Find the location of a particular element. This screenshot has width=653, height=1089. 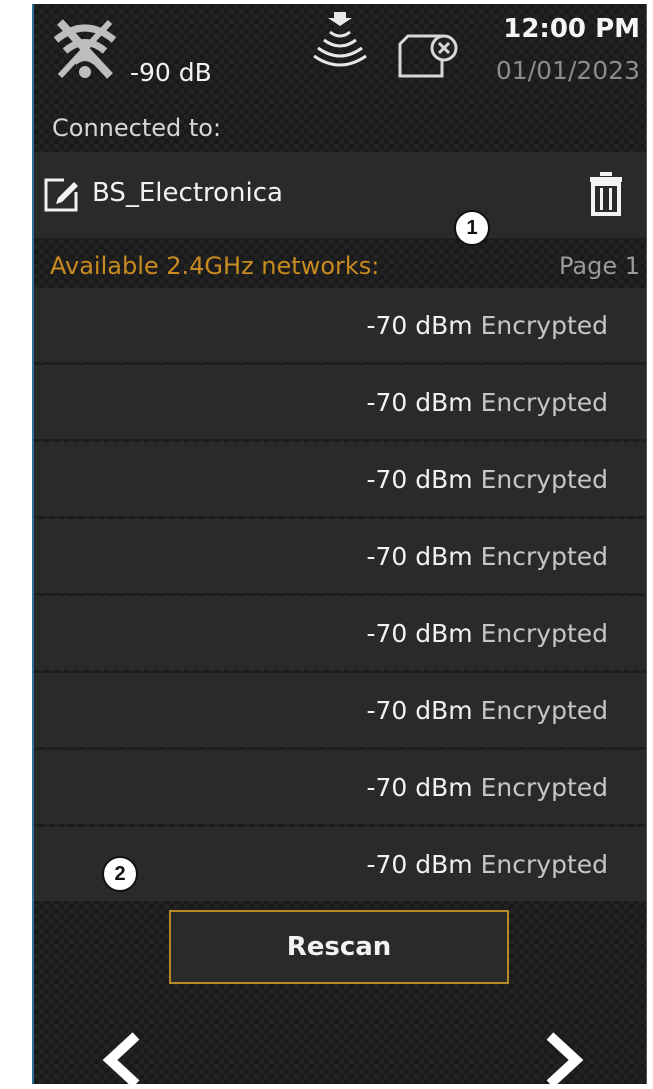

available-networks-label: Available 2.4GHz networks: is located at coordinates (215, 266).